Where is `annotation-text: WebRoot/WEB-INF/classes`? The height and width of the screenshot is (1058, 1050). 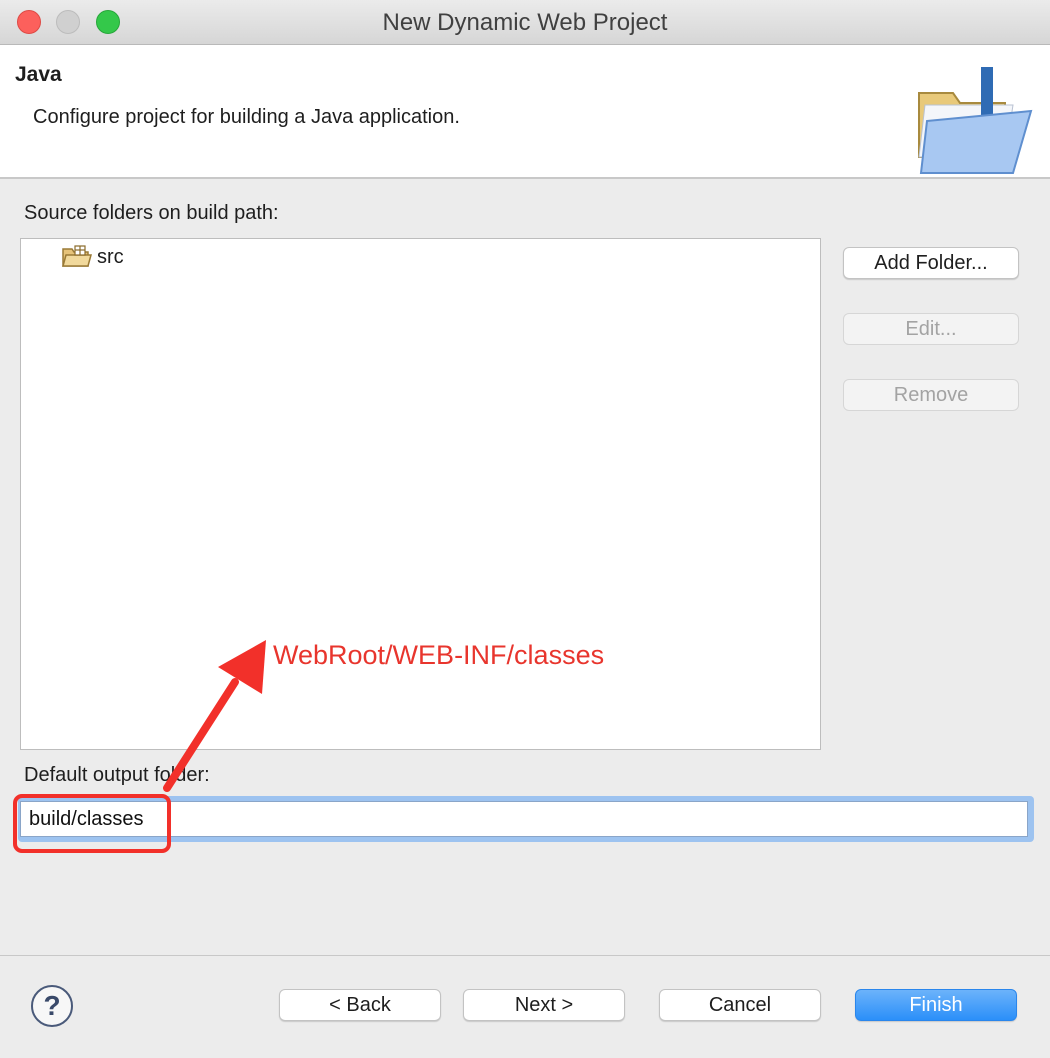
annotation-text: WebRoot/WEB-INF/classes is located at coordinates (439, 655).